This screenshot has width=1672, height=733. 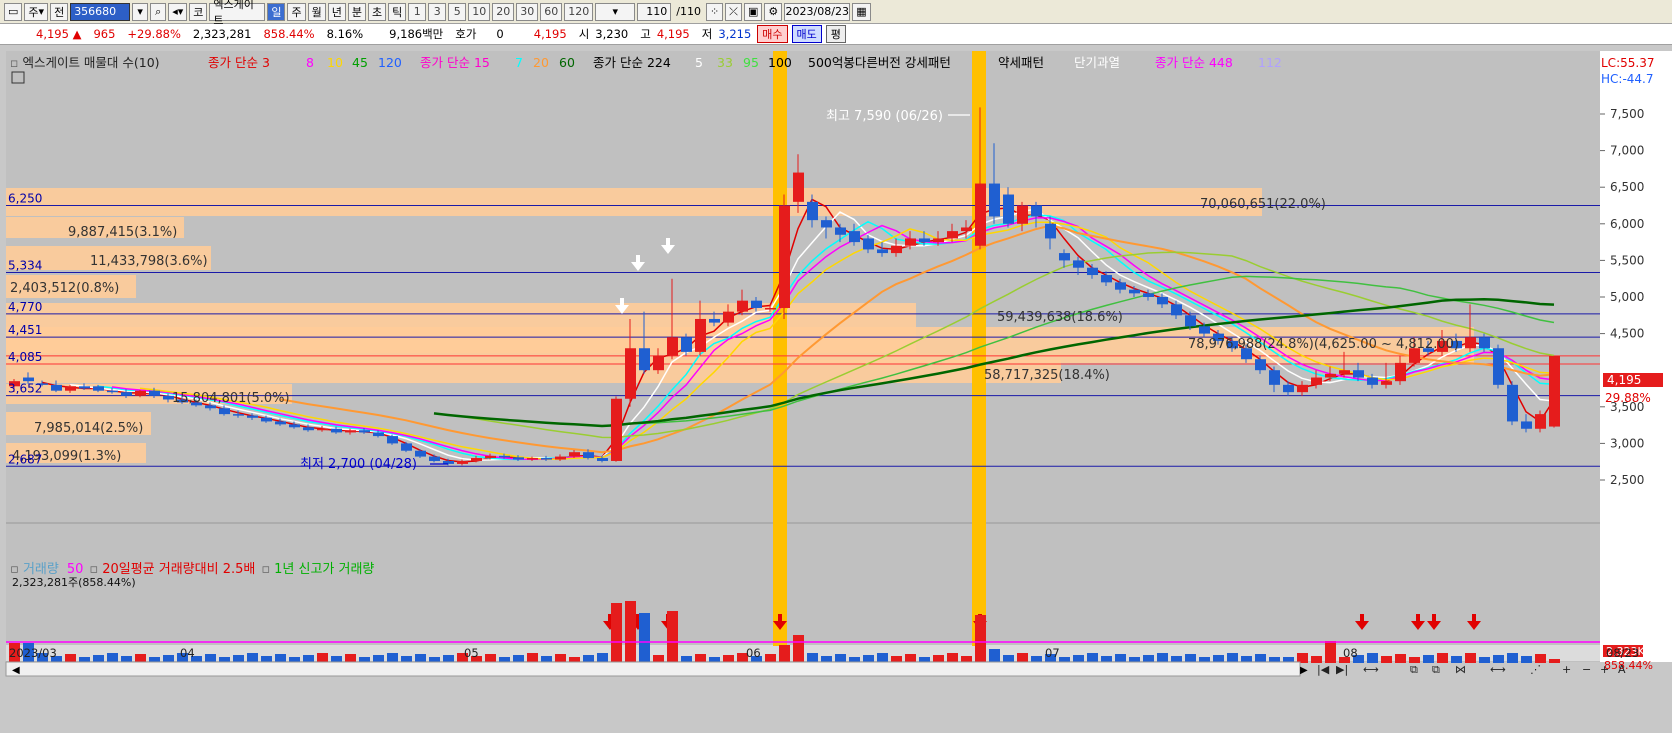 What do you see at coordinates (654, 11) in the screenshot?
I see `count-input: 110` at bounding box center [654, 11].